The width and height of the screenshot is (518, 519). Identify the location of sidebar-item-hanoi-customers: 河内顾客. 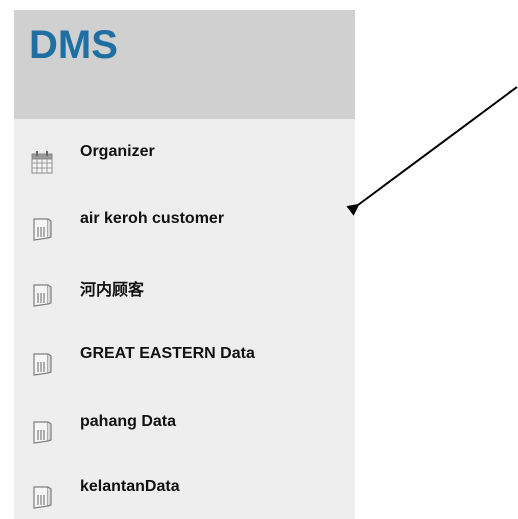
(184, 302).